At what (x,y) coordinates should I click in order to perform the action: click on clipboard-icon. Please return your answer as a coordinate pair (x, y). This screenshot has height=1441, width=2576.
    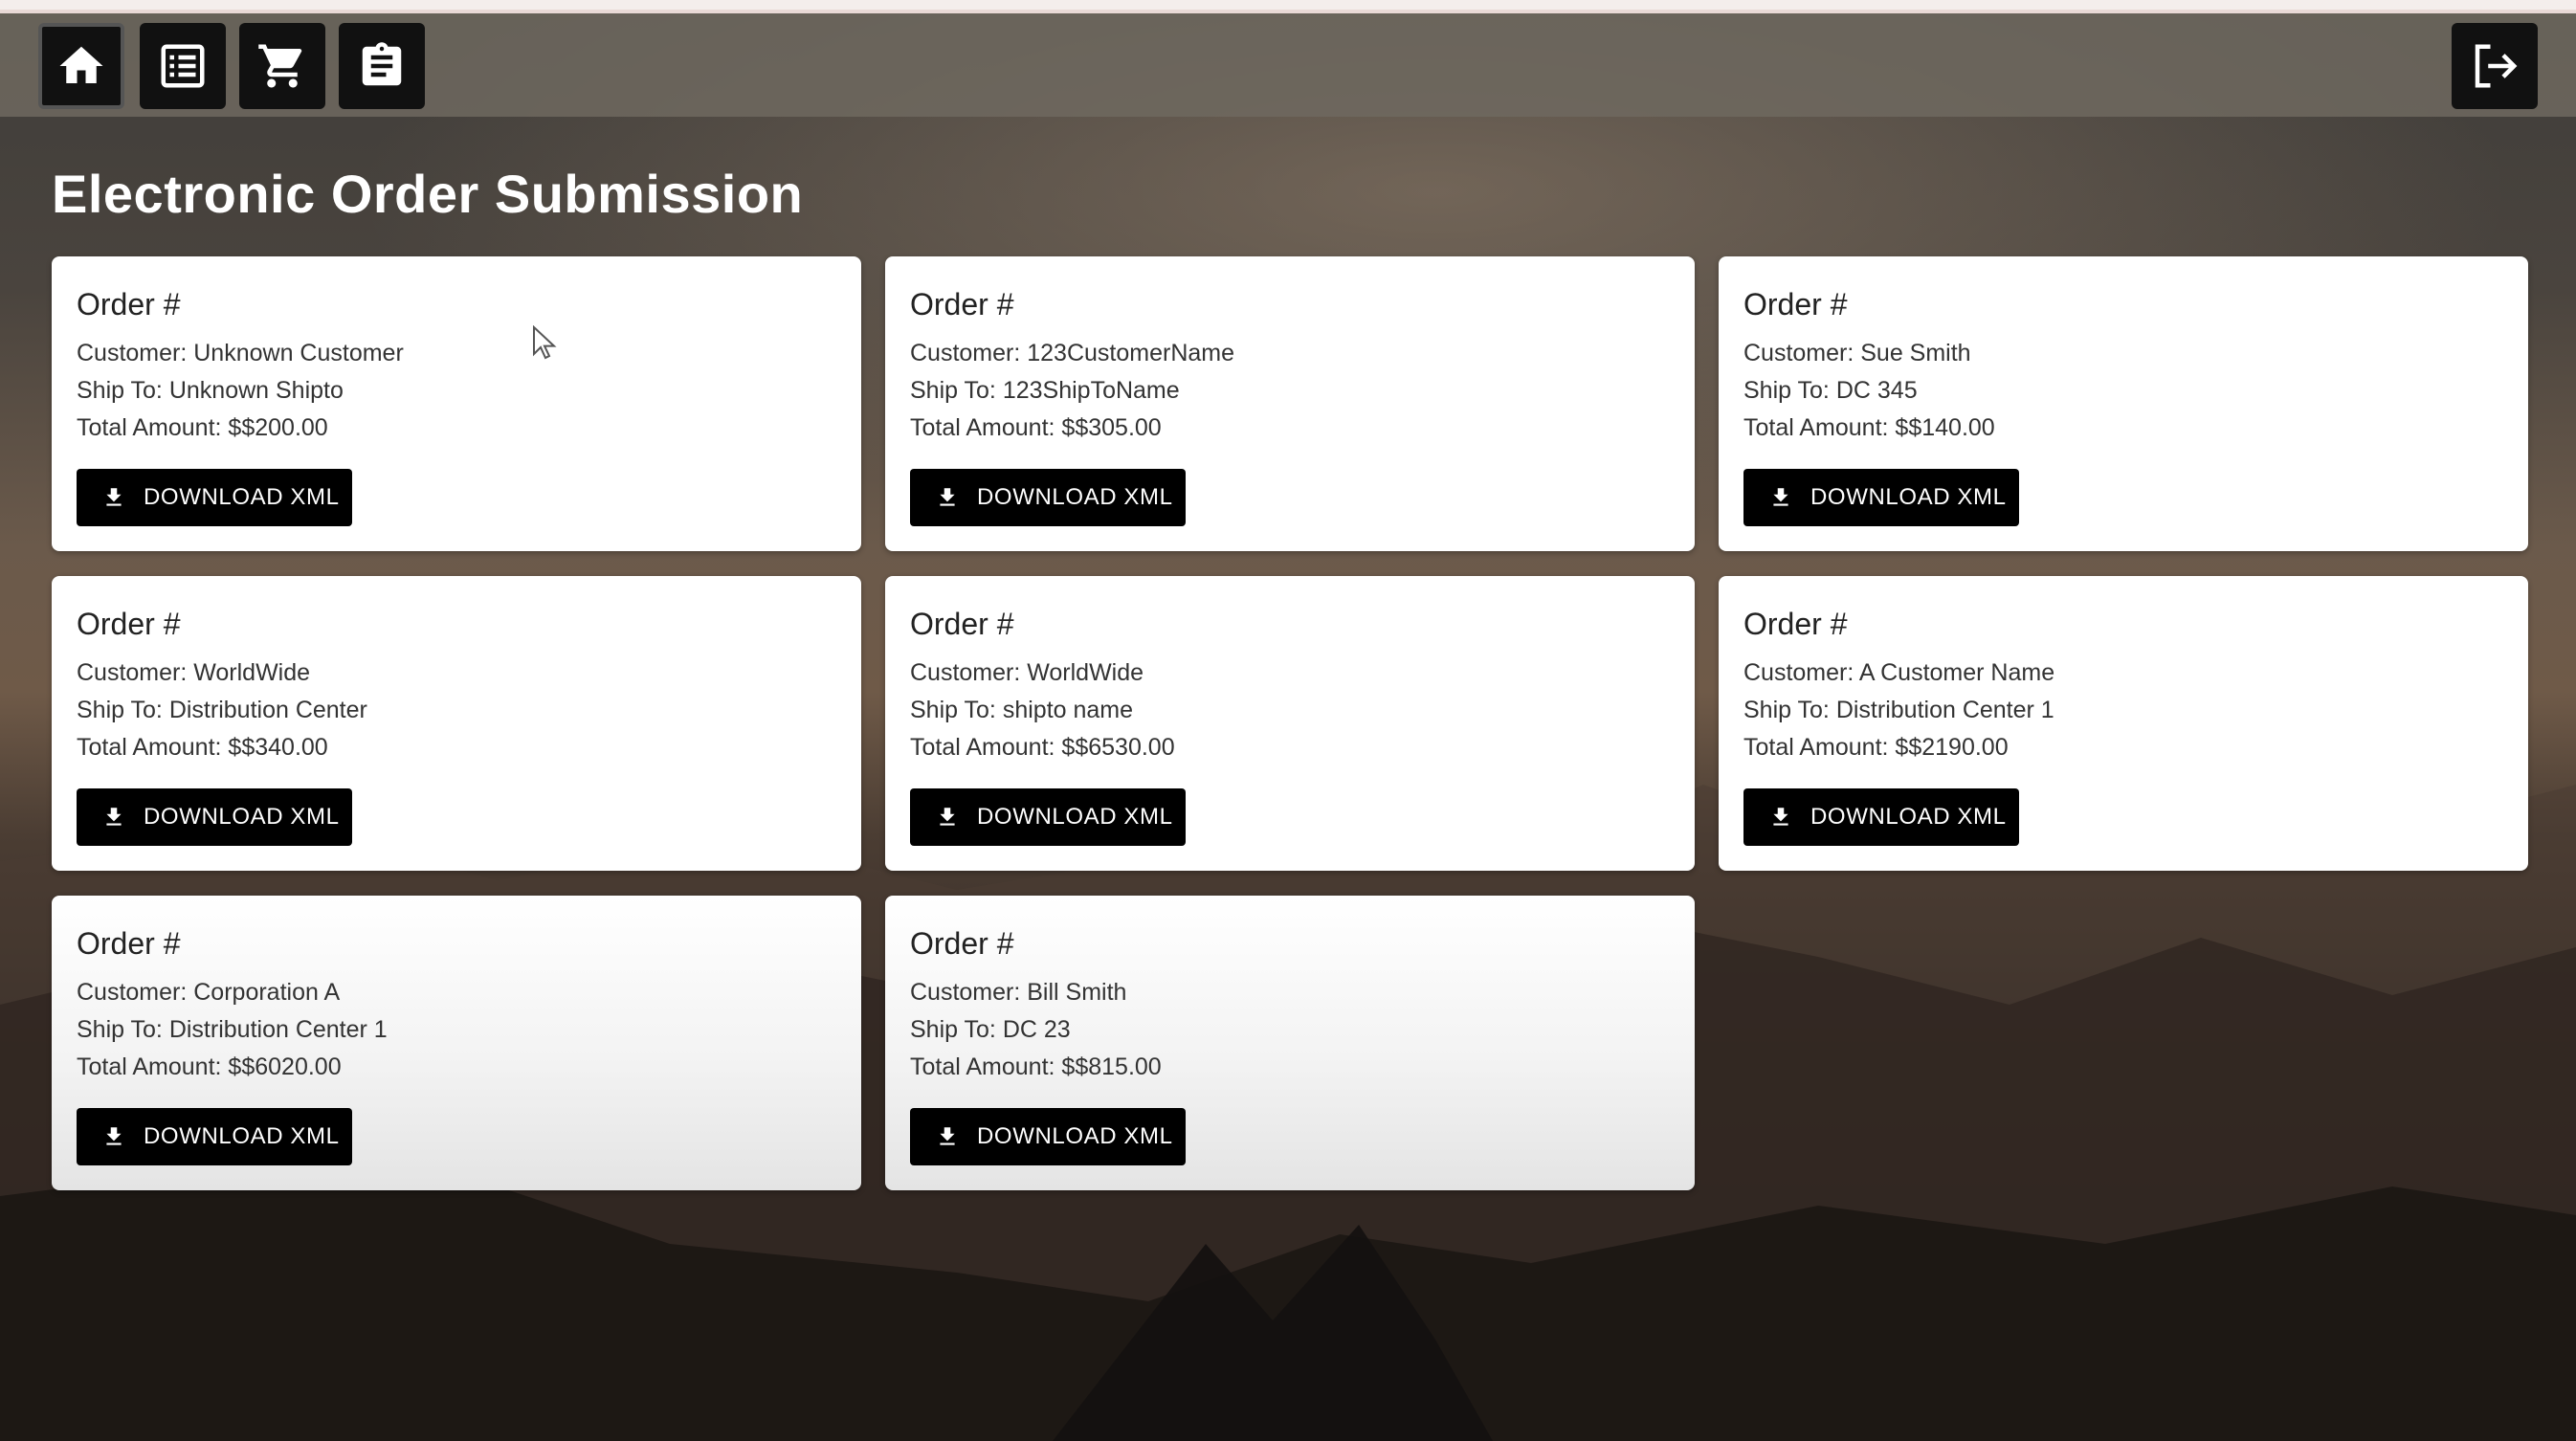
    Looking at the image, I should click on (382, 64).